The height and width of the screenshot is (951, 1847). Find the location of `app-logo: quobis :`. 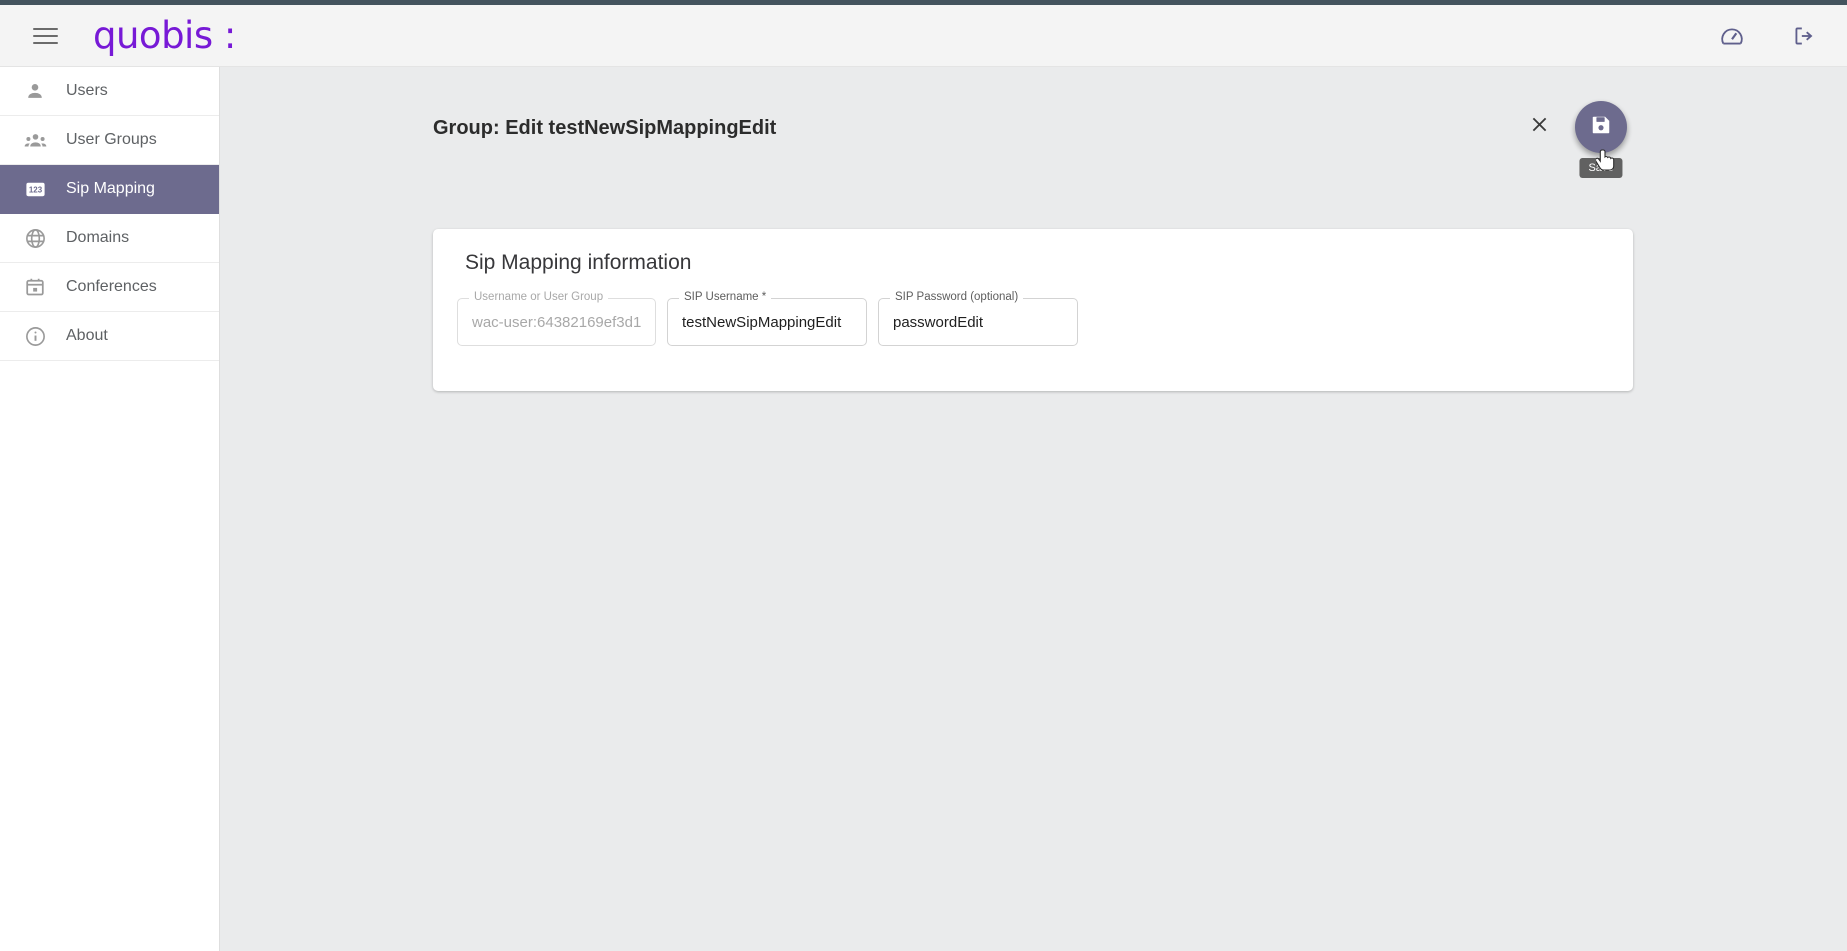

app-logo: quobis : is located at coordinates (164, 35).